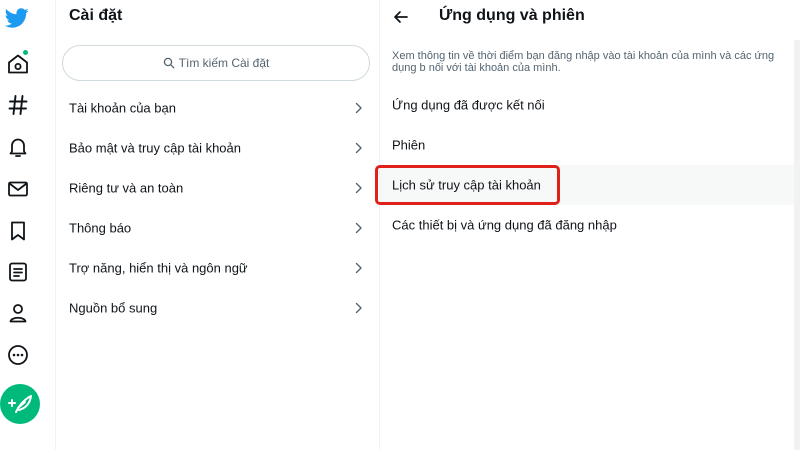 The width and height of the screenshot is (800, 450). I want to click on primary-nav-rail, so click(20, 225).